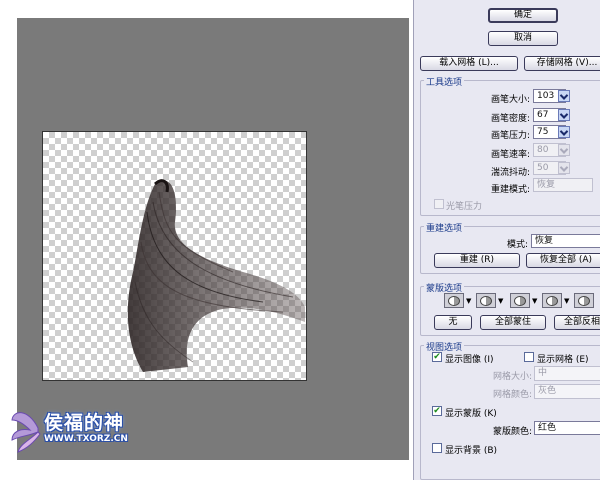 This screenshot has width=600, height=480. What do you see at coordinates (510, 119) in the screenshot?
I see `brush-density-label: 画笔密度:` at bounding box center [510, 119].